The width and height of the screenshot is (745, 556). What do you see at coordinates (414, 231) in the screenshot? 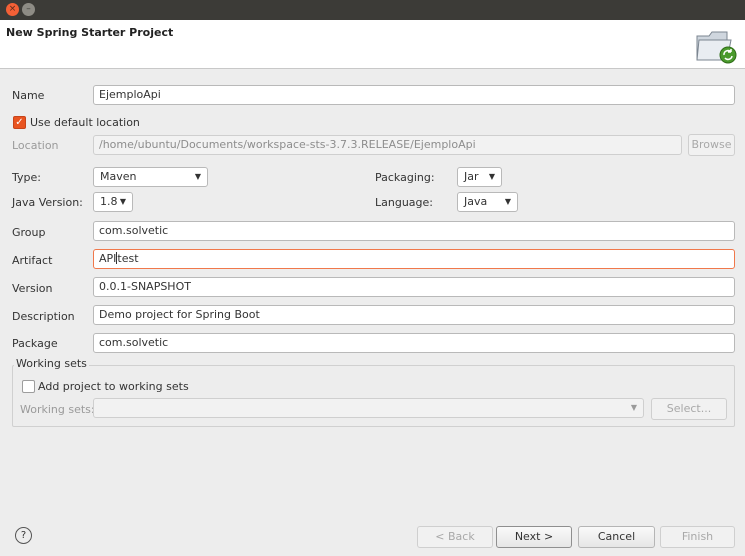
I see `group-input: com.solvetic` at bounding box center [414, 231].